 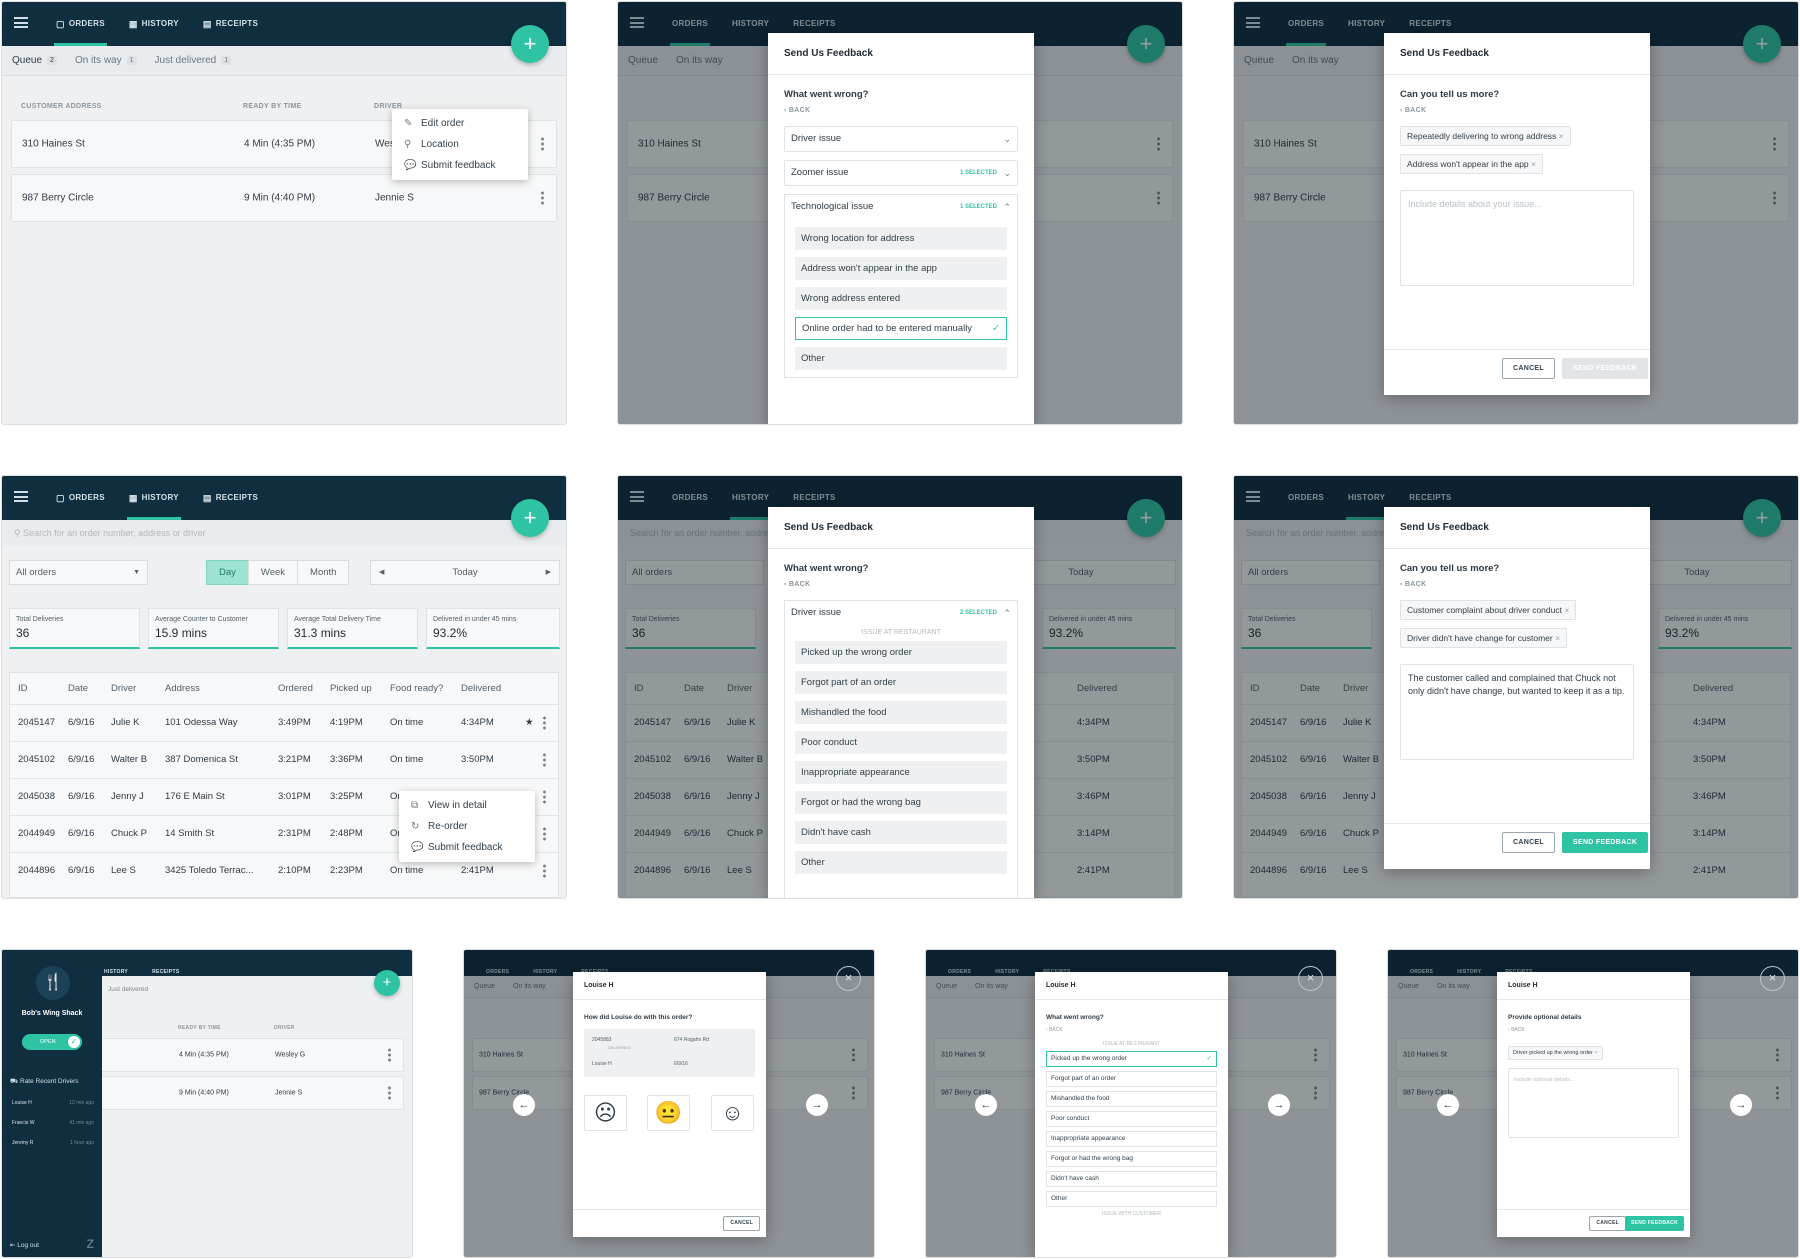 What do you see at coordinates (467, 826) in the screenshot?
I see `reorder-item: ↻ Re-order` at bounding box center [467, 826].